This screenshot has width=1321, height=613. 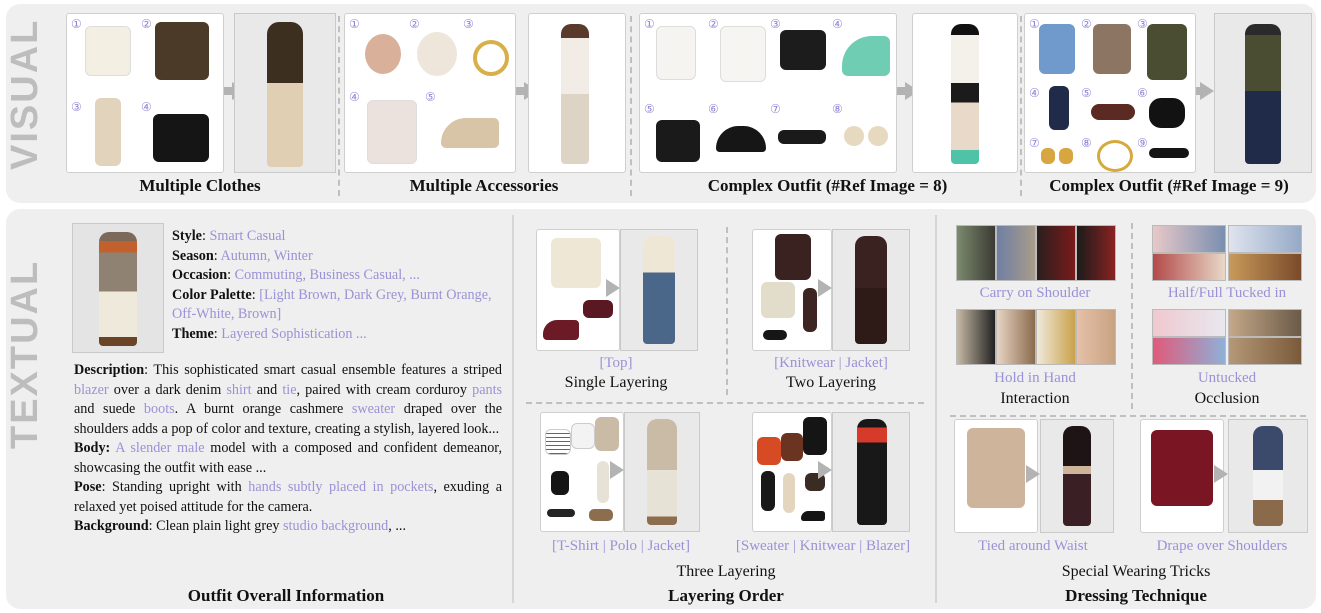 What do you see at coordinates (76, 24) in the screenshot?
I see `marker-1: ①` at bounding box center [76, 24].